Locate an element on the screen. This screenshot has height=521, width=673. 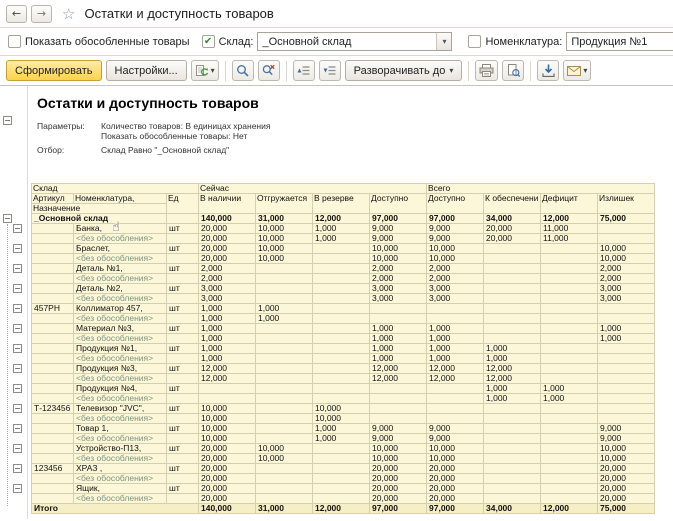
value-cell: 97,000 is located at coordinates (455, 218).